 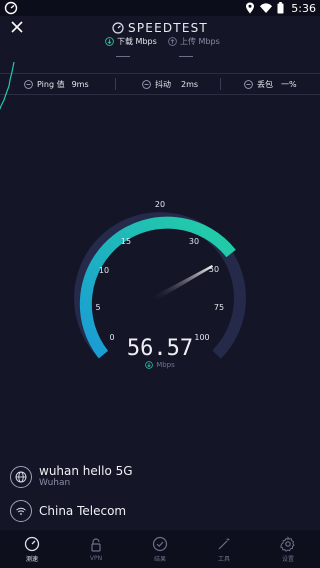 What do you see at coordinates (11, 8) in the screenshot?
I see `speedtest-status-icon` at bounding box center [11, 8].